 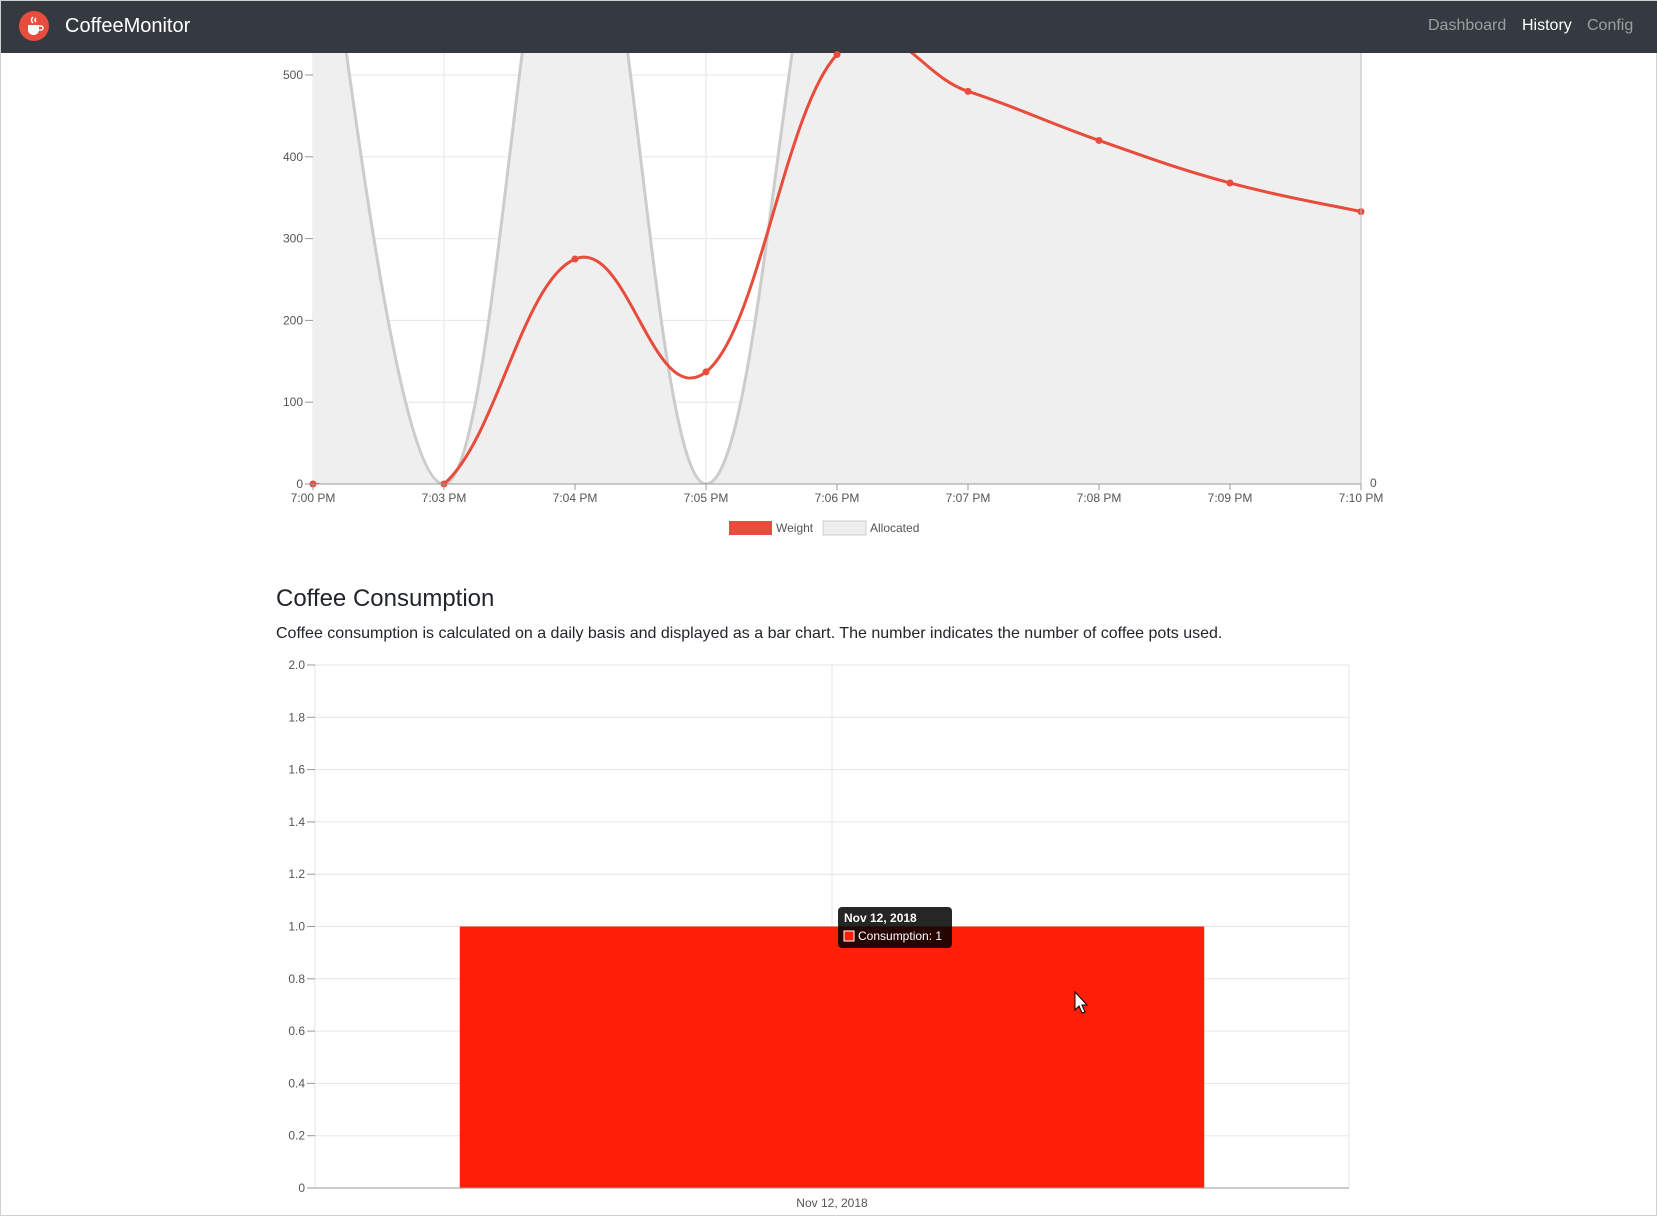 I want to click on legend-swatch-weight, so click(x=750, y=528).